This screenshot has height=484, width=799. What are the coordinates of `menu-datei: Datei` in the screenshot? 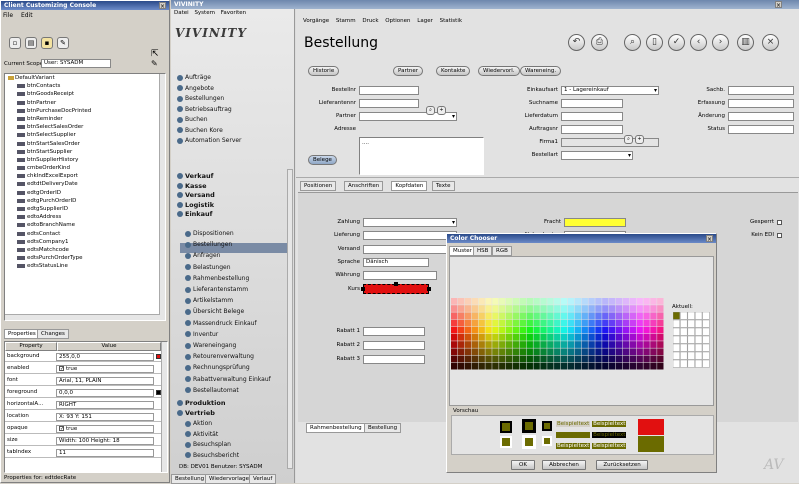 It's located at (181, 13).